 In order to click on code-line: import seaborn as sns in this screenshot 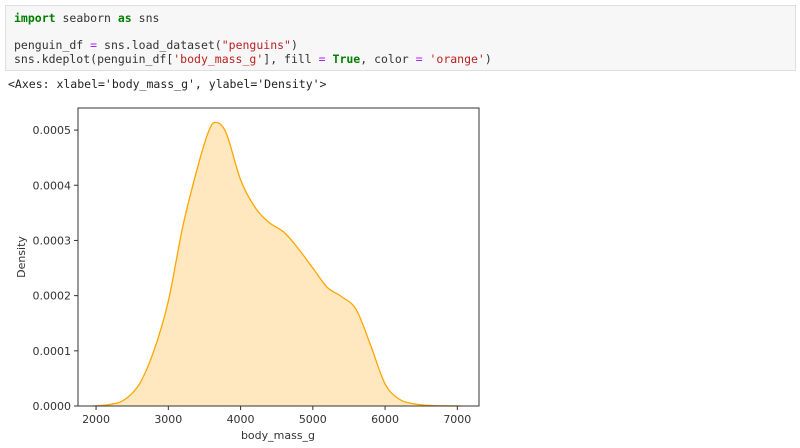, I will do `click(86, 18)`.